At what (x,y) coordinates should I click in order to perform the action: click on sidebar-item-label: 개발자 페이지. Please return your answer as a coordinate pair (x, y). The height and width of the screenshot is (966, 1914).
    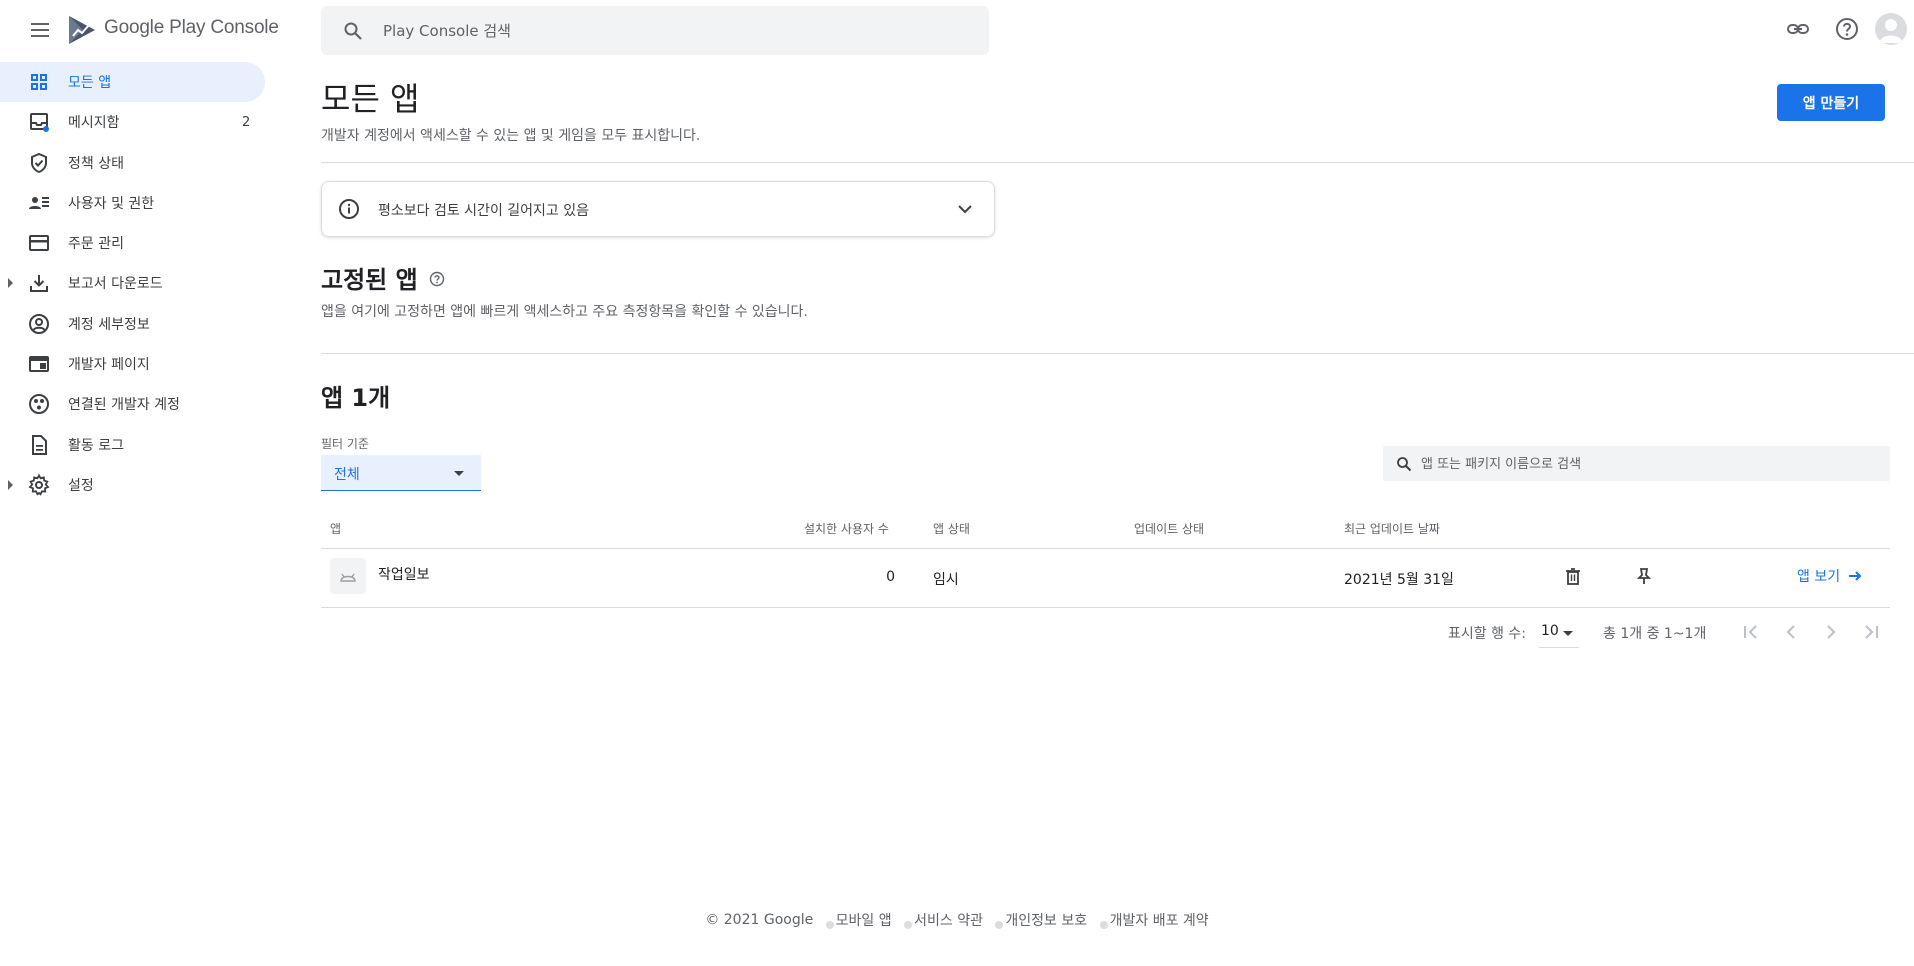
    Looking at the image, I should click on (109, 365).